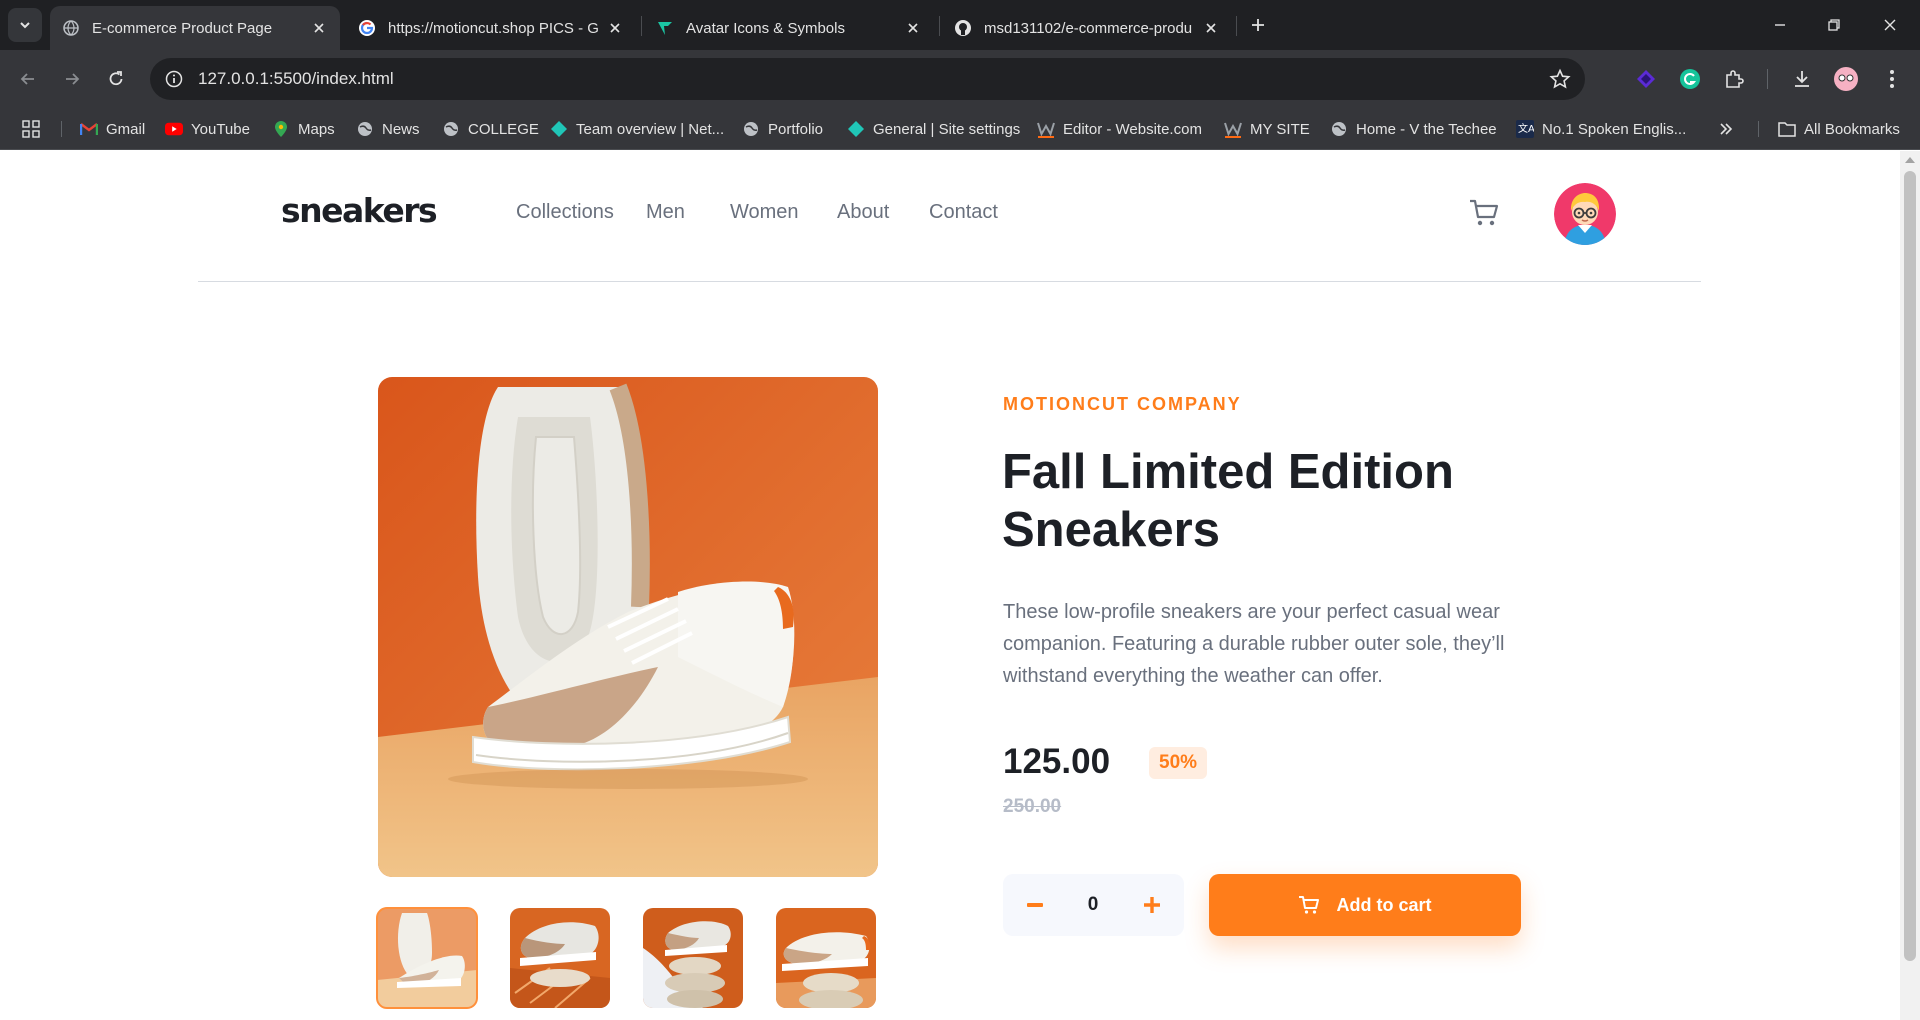 The image size is (1920, 1020). I want to click on current-price: 125.00, so click(1057, 761).